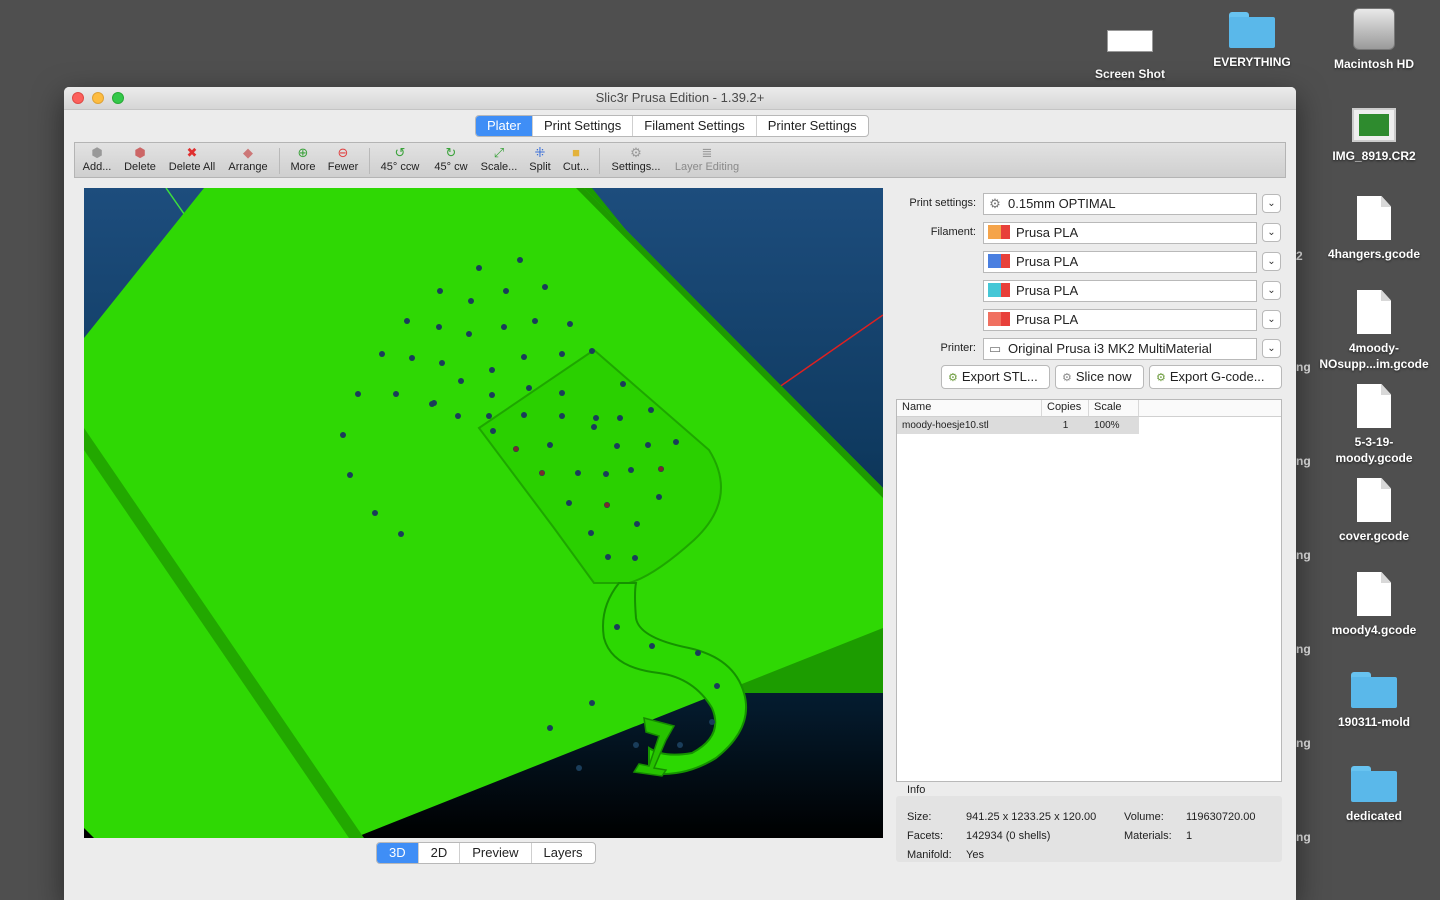  Describe the element at coordinates (1067, 378) in the screenshot. I see `slice-gear-icon: ⚙` at that location.